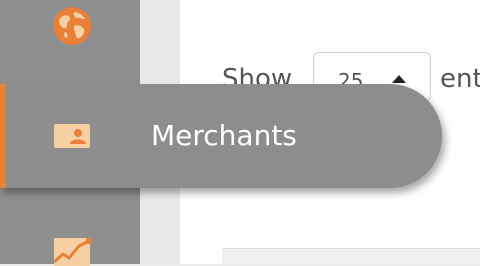 This screenshot has width=480, height=266. What do you see at coordinates (224, 135) in the screenshot?
I see `sidebar-item-label: Merchants` at bounding box center [224, 135].